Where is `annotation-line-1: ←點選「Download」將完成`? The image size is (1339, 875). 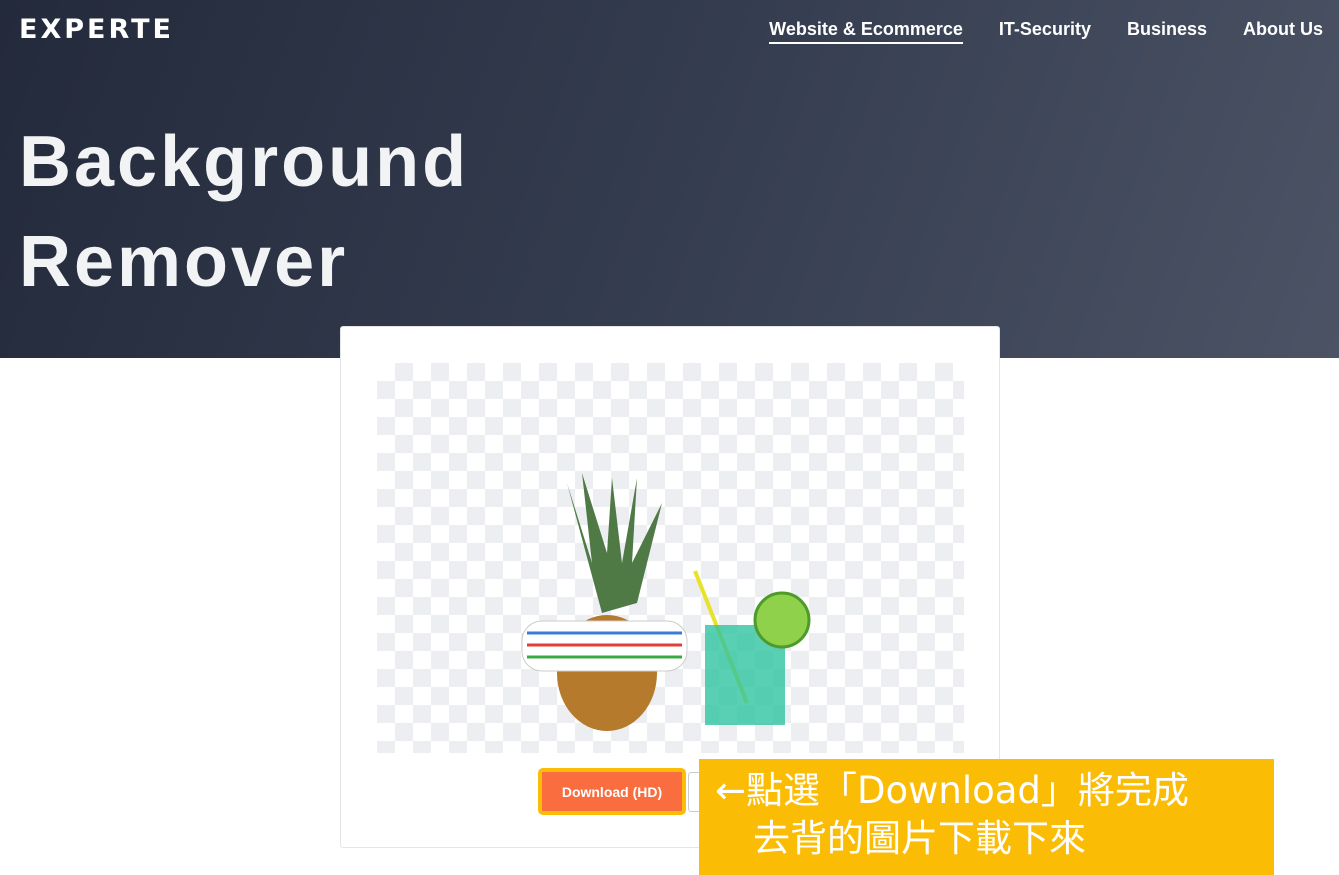
annotation-line-1: ←點選「Download」將完成 is located at coordinates (952, 790).